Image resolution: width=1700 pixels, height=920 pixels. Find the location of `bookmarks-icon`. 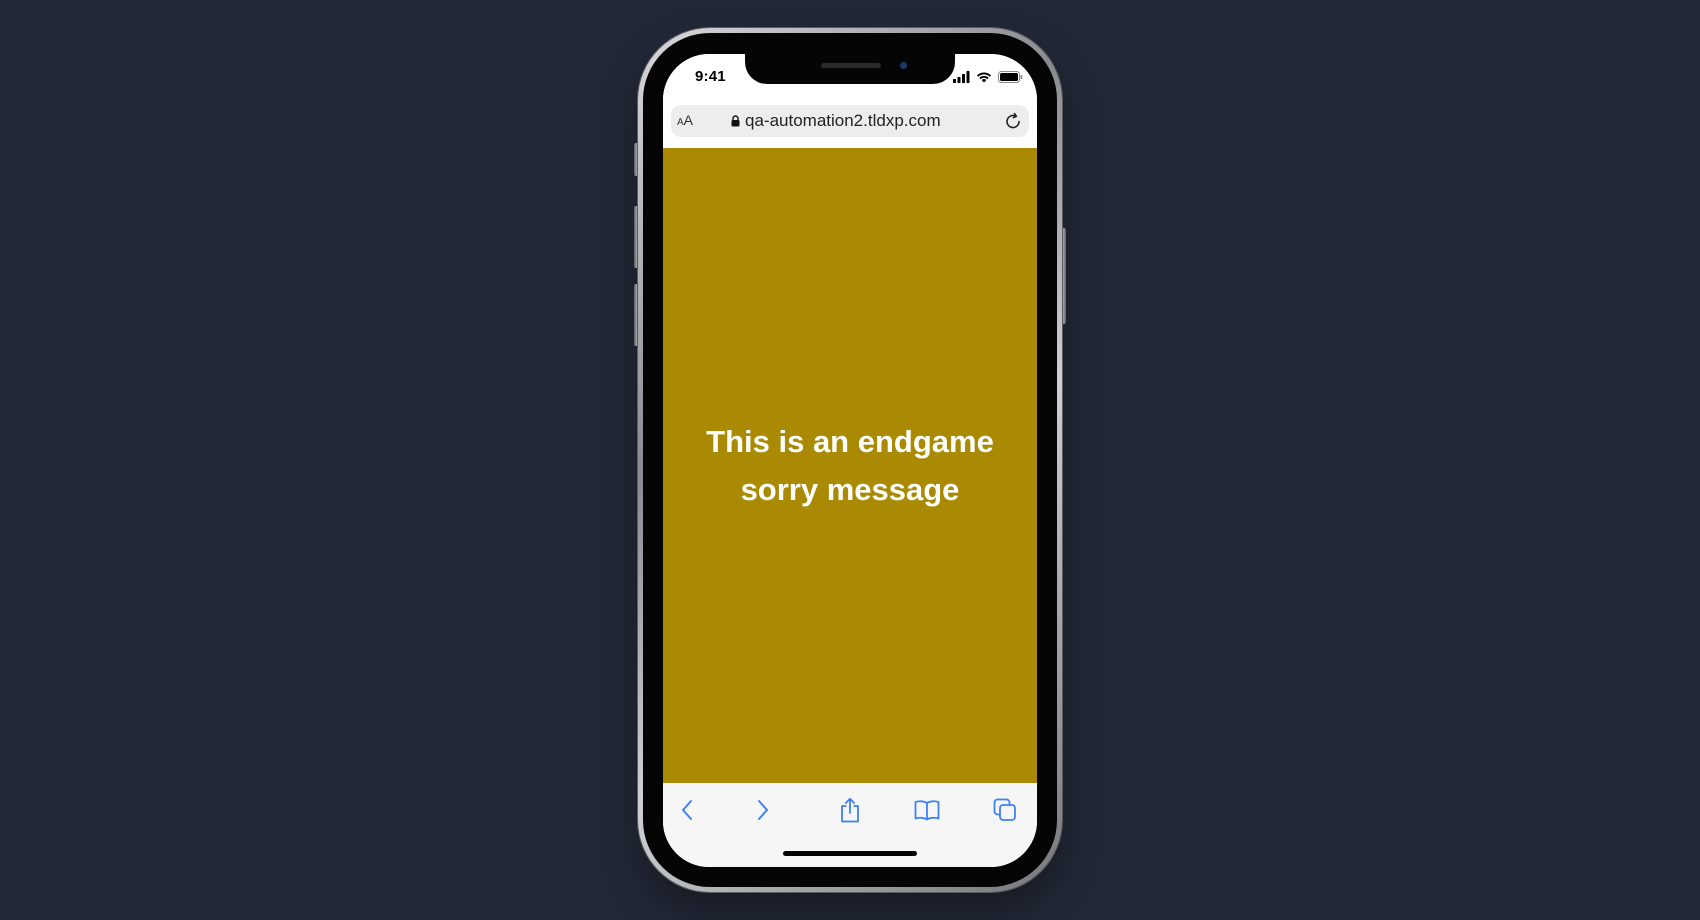

bookmarks-icon is located at coordinates (927, 810).